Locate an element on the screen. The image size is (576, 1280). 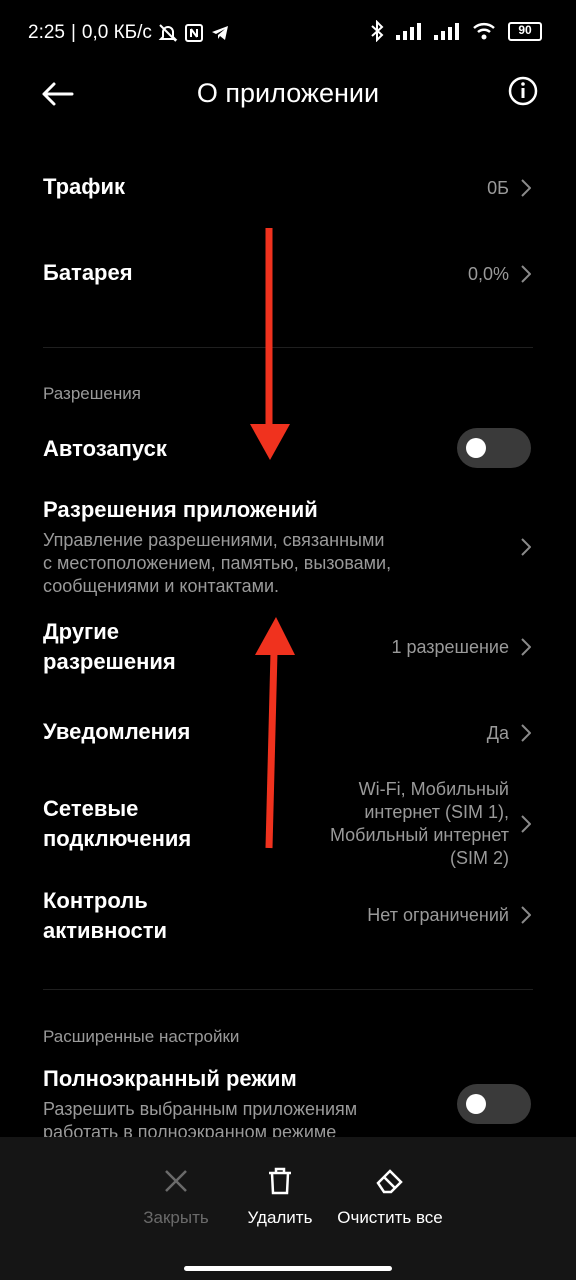
status-bar: 2:25 | 0,0 КБ/с 90 is located at coordinates (288, 33).